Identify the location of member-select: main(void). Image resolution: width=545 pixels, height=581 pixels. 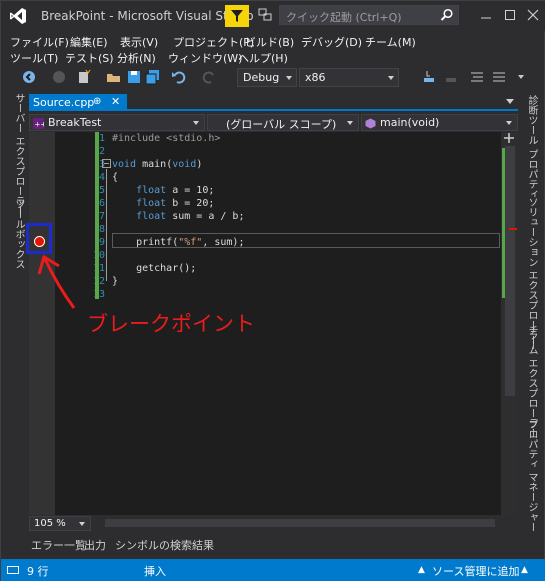
(439, 122).